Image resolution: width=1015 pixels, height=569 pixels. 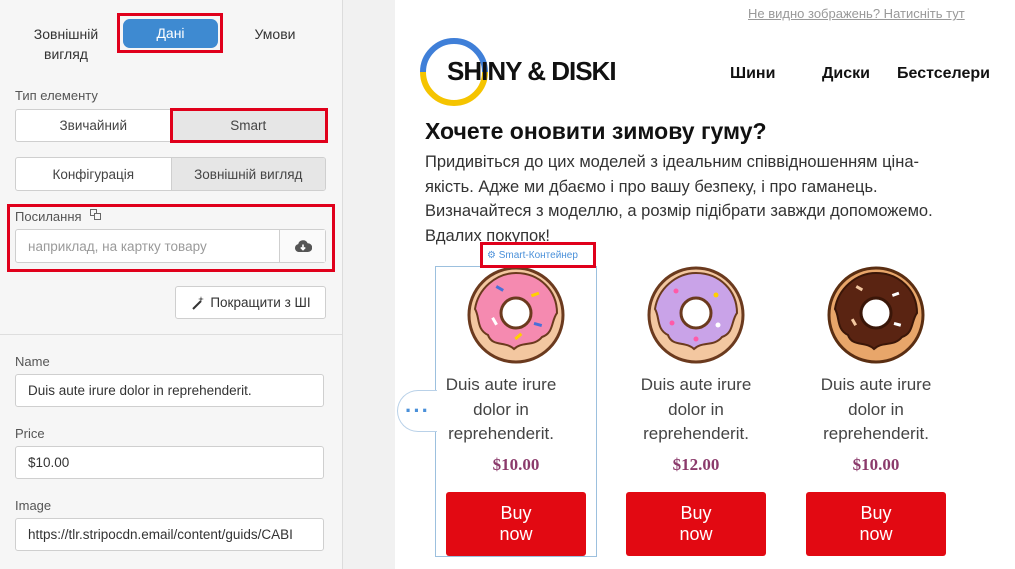 I want to click on improve-with-ai-button: Покращити з ШІ, so click(x=250, y=302).